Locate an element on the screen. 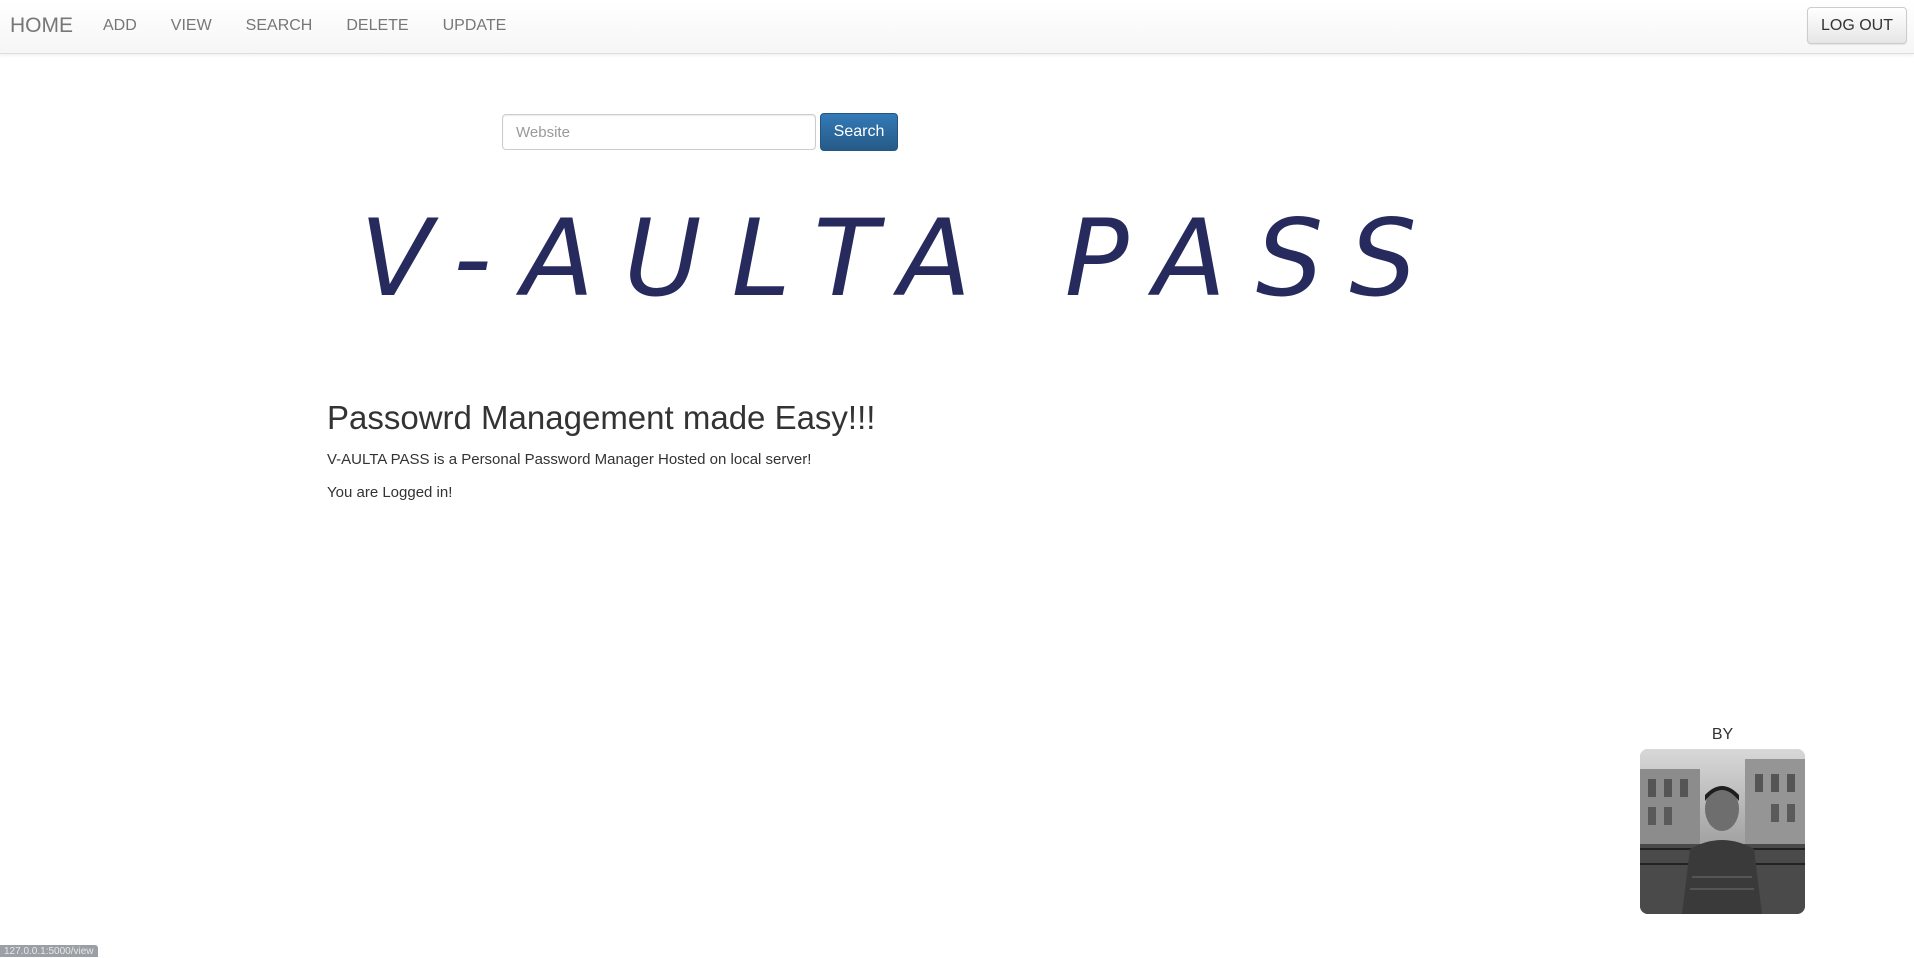 The image size is (1914, 958). home-link: HOME is located at coordinates (41, 26).